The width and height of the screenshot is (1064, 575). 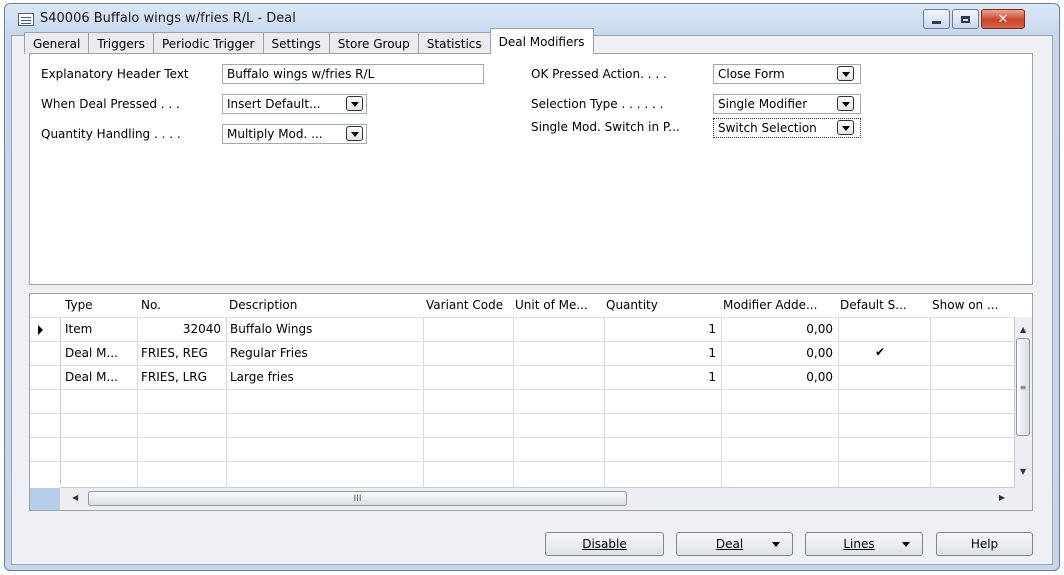 What do you see at coordinates (522, 329) in the screenshot?
I see `table-row: Item 32040 Buffalo Wings 1 0,00` at bounding box center [522, 329].